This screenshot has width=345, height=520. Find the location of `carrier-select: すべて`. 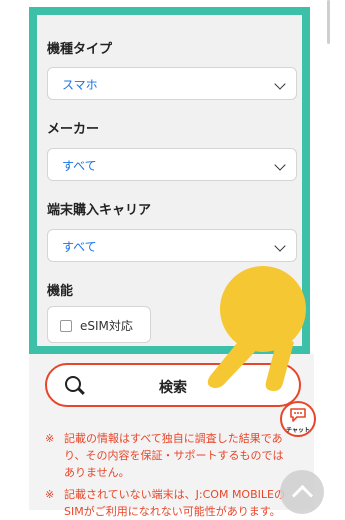

carrier-select: すべて is located at coordinates (172, 245).